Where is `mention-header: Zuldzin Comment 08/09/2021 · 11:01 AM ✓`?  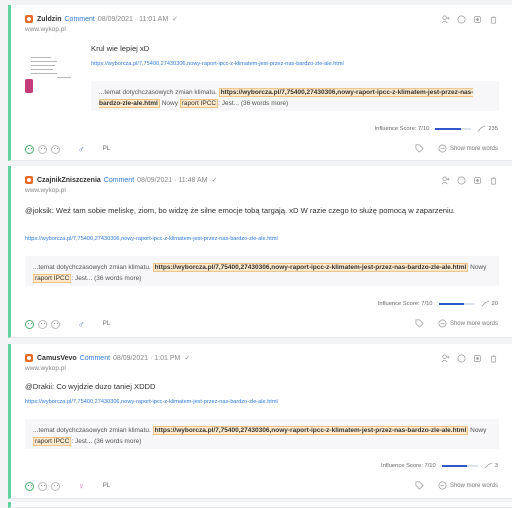
mention-header: Zuldzin Comment 08/09/2021 · 11:01 AM ✓ is located at coordinates (101, 19).